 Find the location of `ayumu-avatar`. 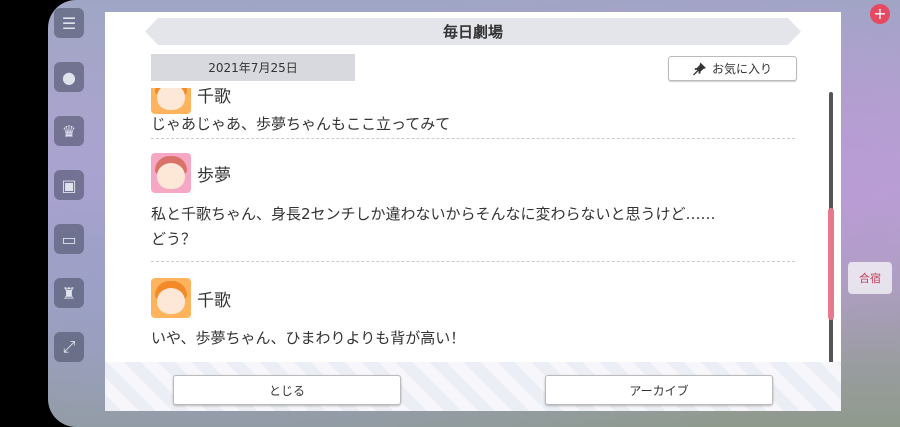

ayumu-avatar is located at coordinates (171, 173).